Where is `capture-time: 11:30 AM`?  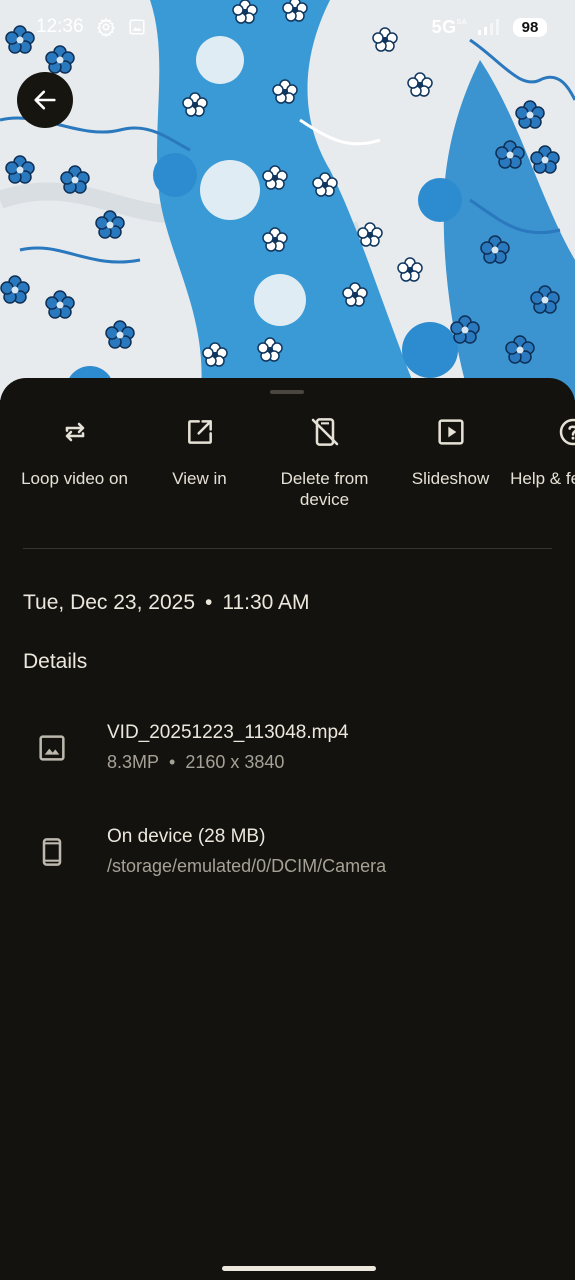
capture-time: 11:30 AM is located at coordinates (266, 602).